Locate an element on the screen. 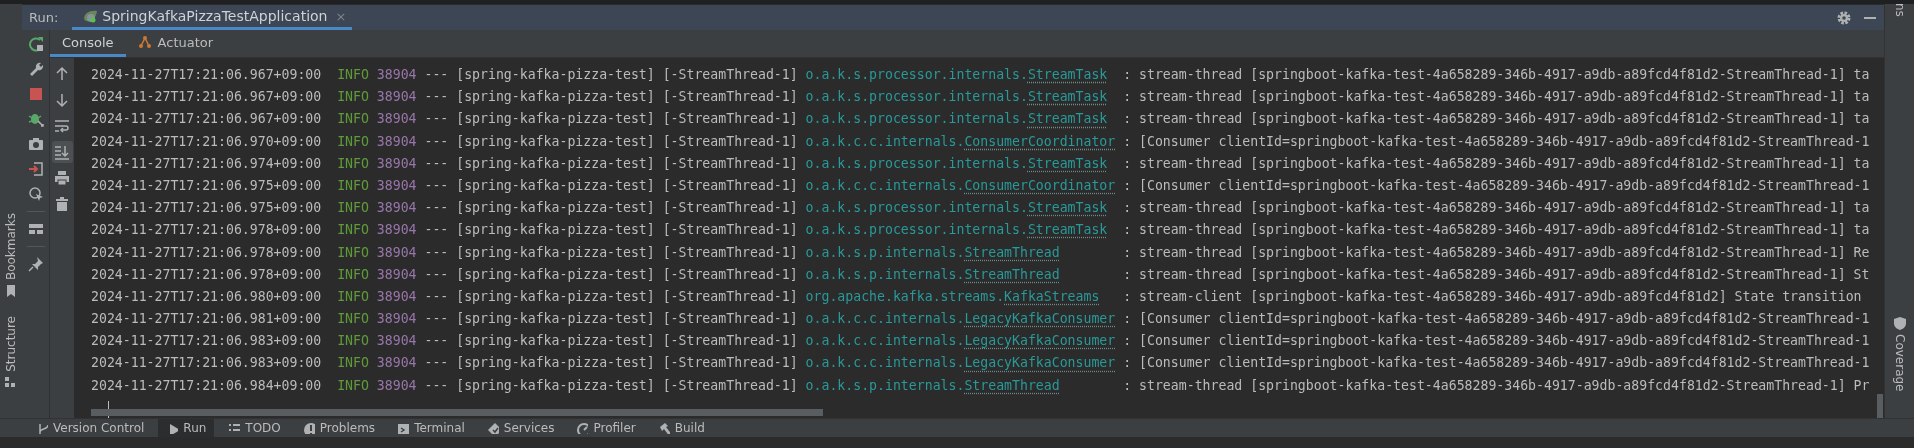 This screenshot has width=1914, height=448. tool-window-tab: Problems is located at coordinates (339, 427).